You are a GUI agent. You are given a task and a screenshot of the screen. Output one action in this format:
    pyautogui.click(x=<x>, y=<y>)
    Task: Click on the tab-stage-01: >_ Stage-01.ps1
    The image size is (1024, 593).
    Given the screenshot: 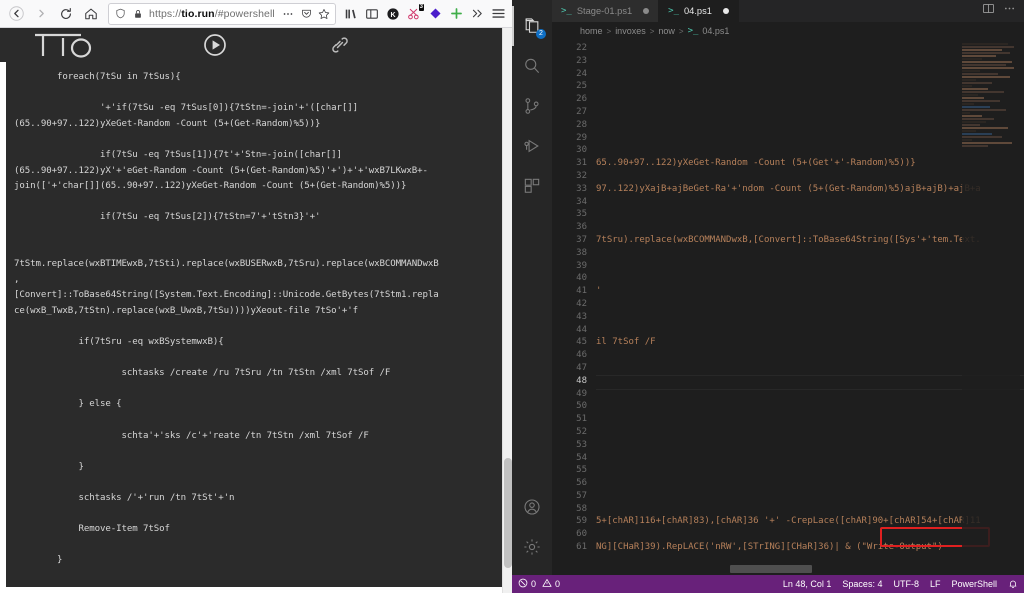 What is the action you would take?
    pyautogui.click(x=606, y=11)
    